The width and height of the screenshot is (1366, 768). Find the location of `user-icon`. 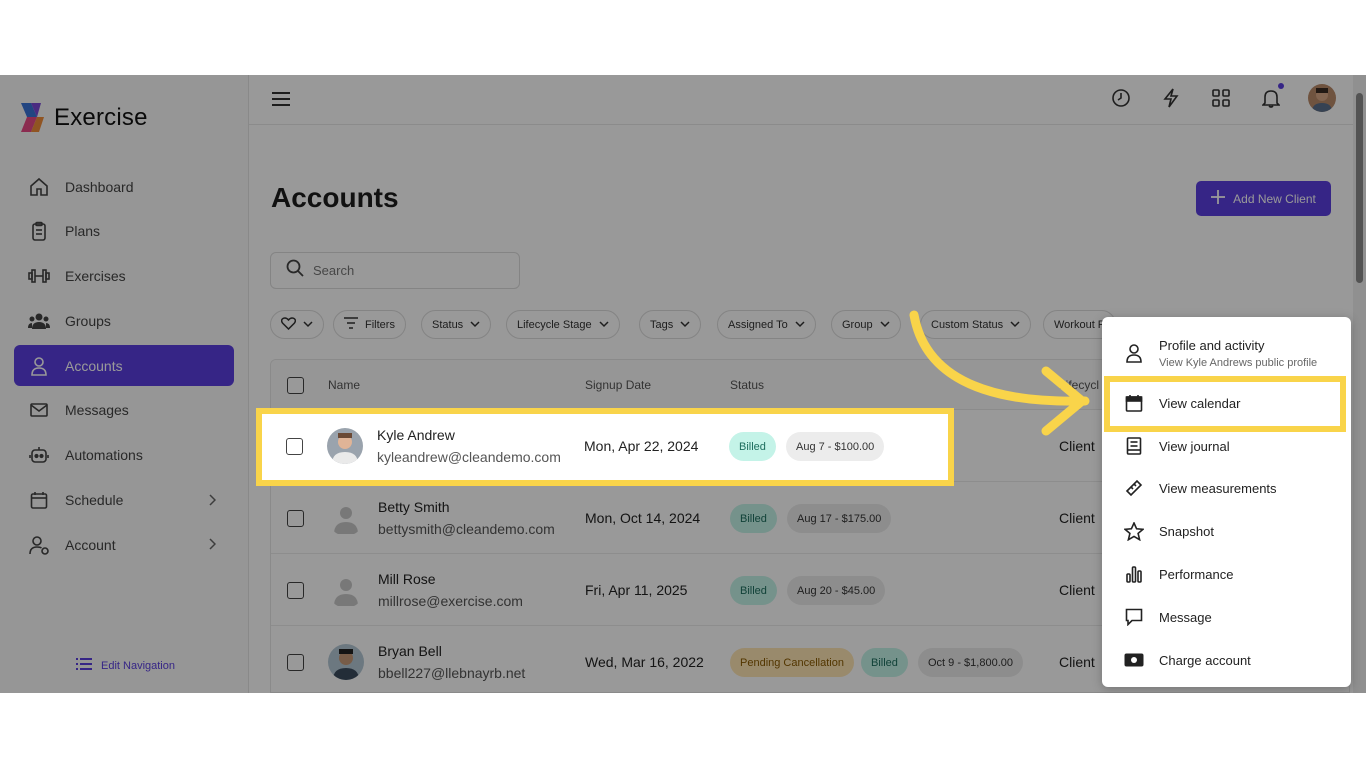

user-icon is located at coordinates (1134, 353).